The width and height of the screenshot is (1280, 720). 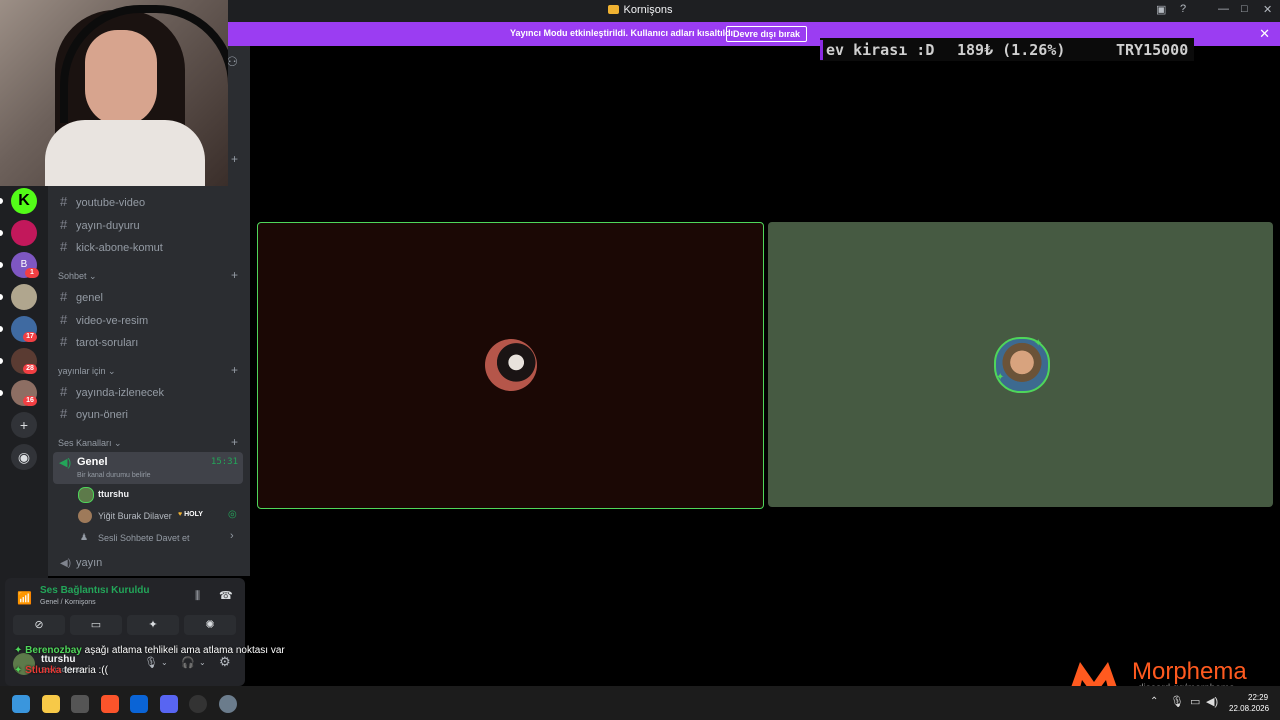 I want to click on voice-status: Ses Bağlantısı Kuruldu, so click(x=94, y=590).